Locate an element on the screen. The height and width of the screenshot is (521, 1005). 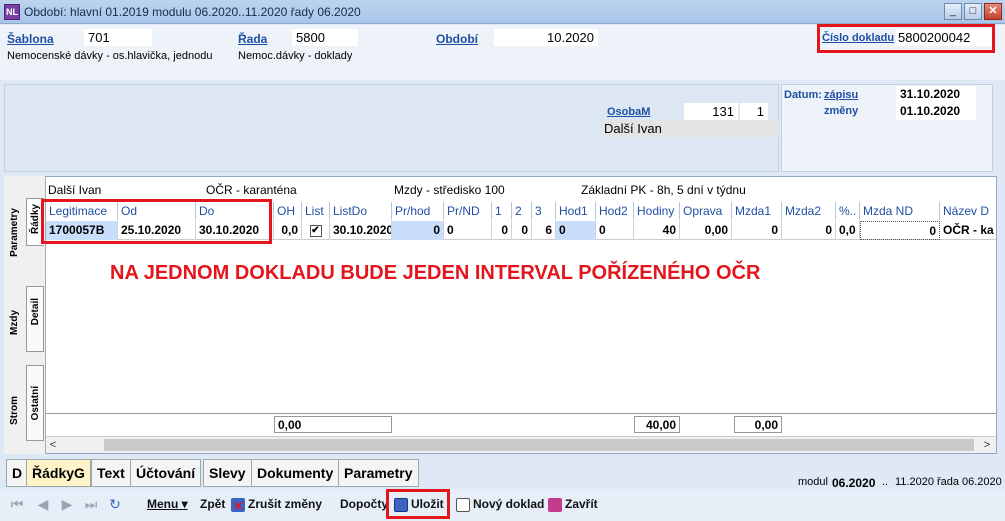
vtab-strom: Strom is located at coordinates (14, 410).